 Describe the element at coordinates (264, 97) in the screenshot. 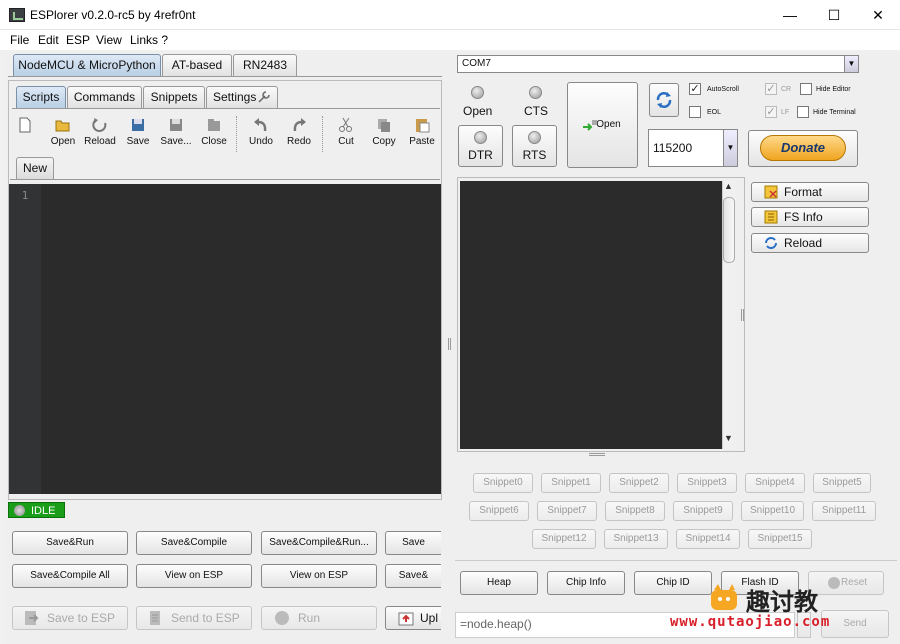

I see `wrench-icon` at that location.